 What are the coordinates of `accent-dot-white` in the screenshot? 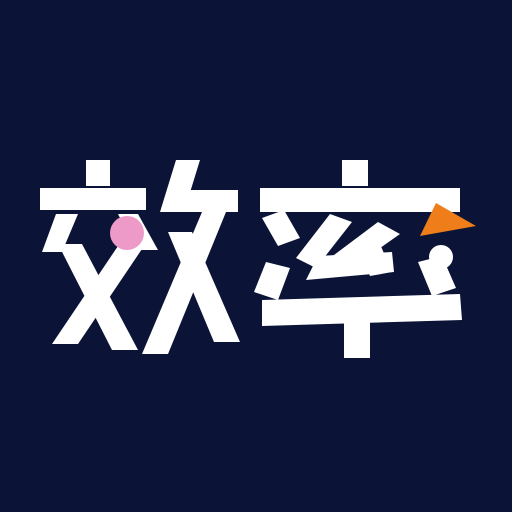 It's located at (441, 257).